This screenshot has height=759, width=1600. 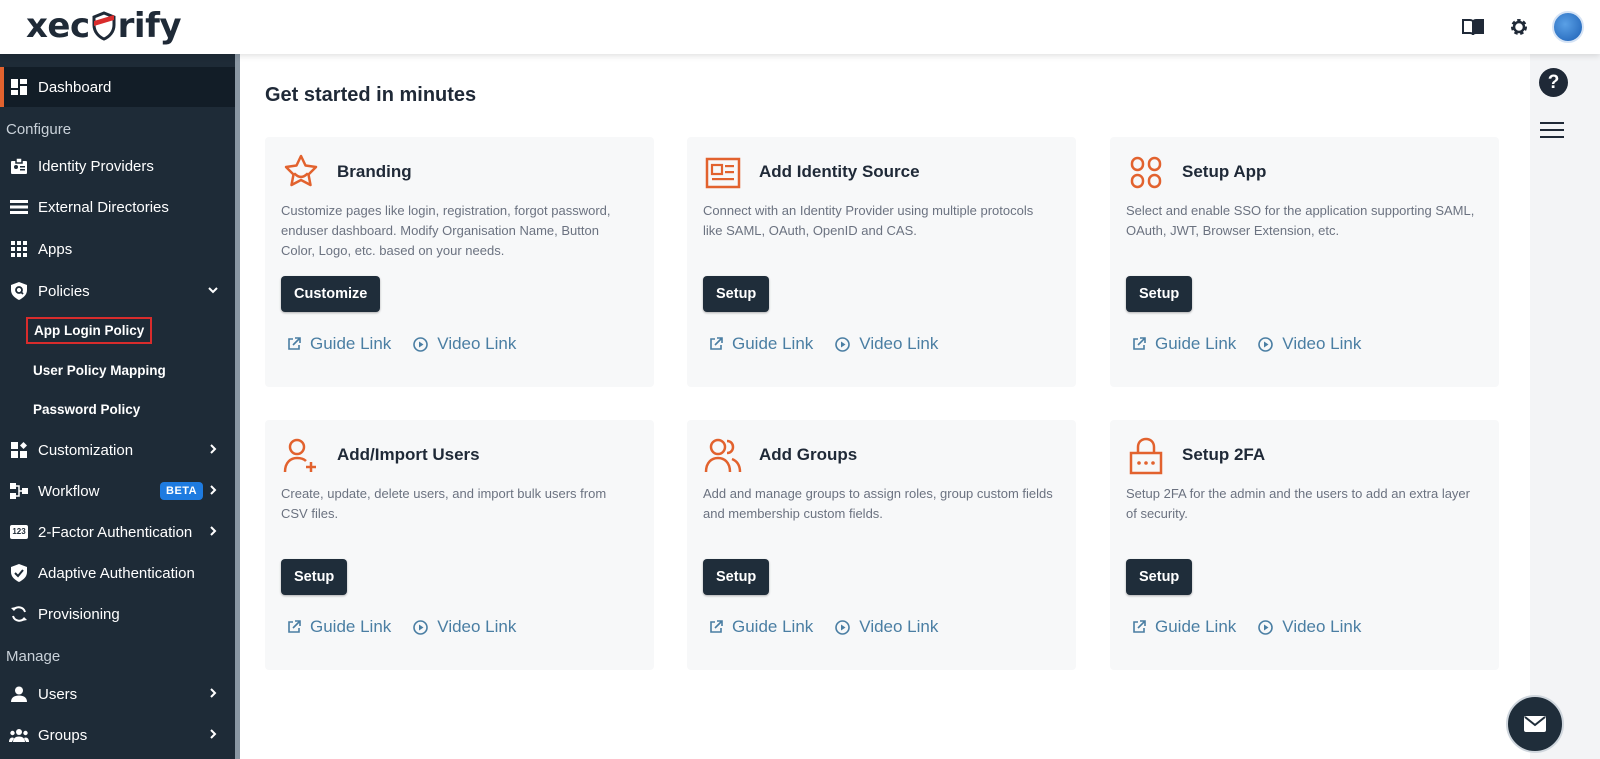 What do you see at coordinates (351, 343) in the screenshot?
I see `guide-link-label: Guide Link` at bounding box center [351, 343].